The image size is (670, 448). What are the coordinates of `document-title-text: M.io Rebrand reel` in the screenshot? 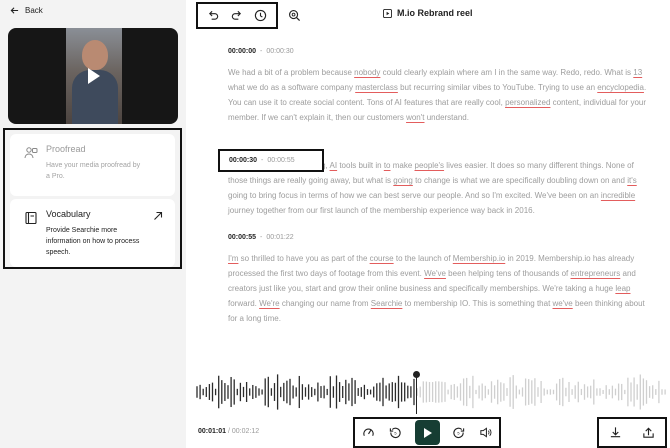 It's located at (435, 13).